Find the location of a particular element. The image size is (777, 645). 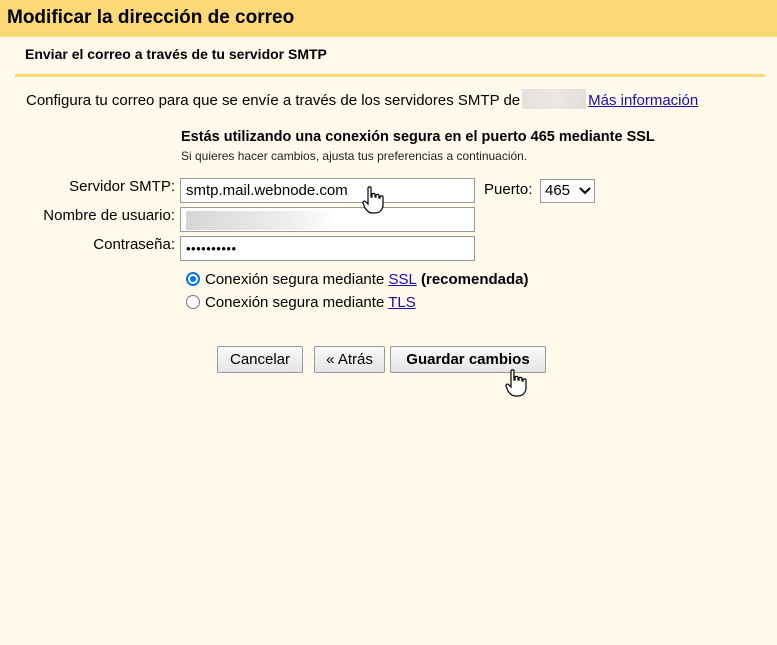

ssl-radio is located at coordinates (193, 279).